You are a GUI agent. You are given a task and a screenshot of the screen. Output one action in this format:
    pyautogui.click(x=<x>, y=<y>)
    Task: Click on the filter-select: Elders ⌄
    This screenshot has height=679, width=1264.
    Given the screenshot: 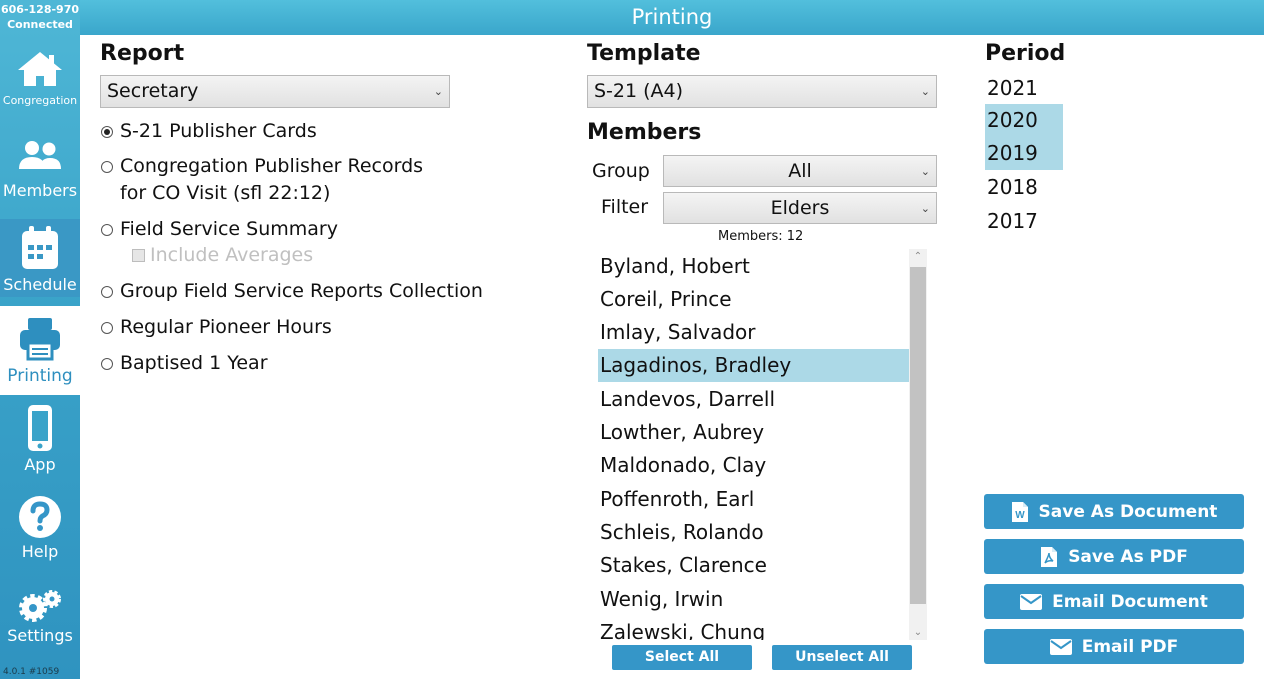 What is the action you would take?
    pyautogui.click(x=800, y=208)
    